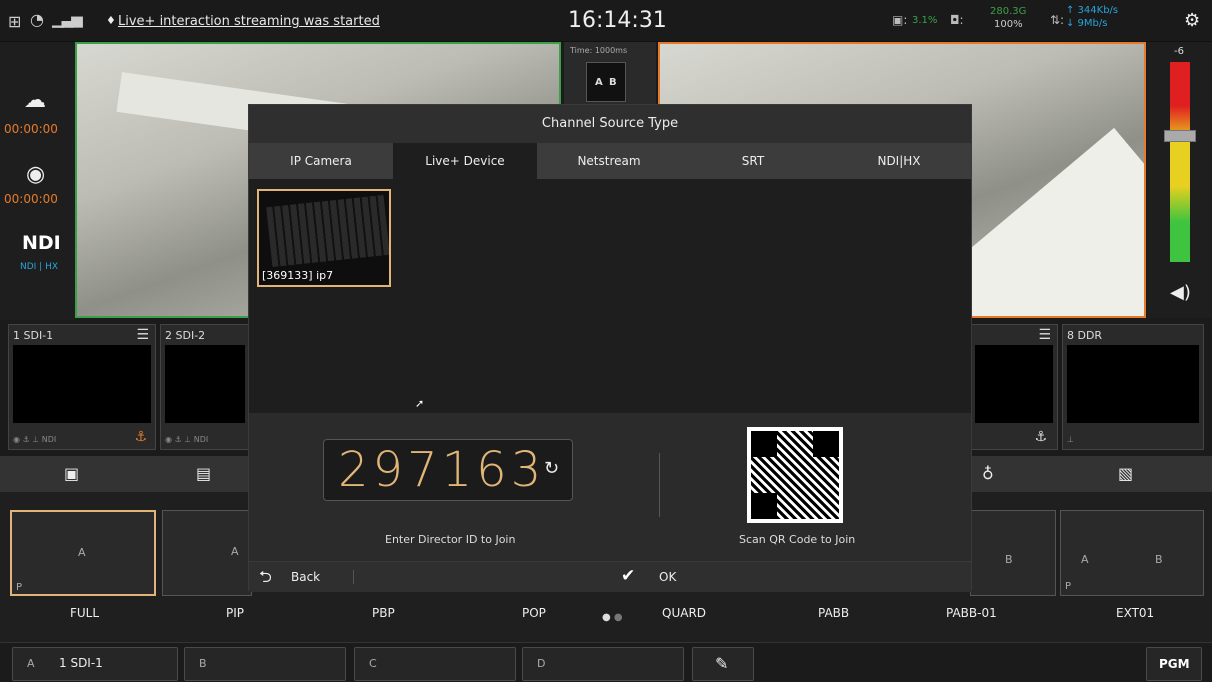 The width and height of the screenshot is (1212, 682). I want to click on record-icon: ◉, so click(35, 174).